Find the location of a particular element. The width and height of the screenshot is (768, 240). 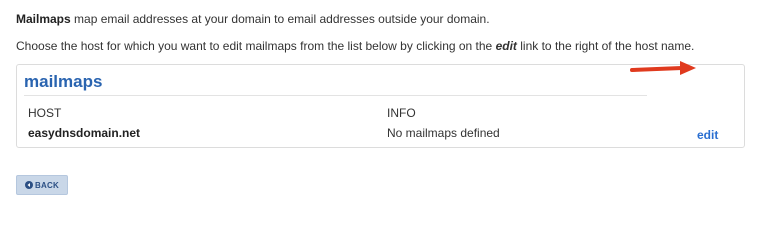

instructions-after: link to the right of the host name. is located at coordinates (605, 46).